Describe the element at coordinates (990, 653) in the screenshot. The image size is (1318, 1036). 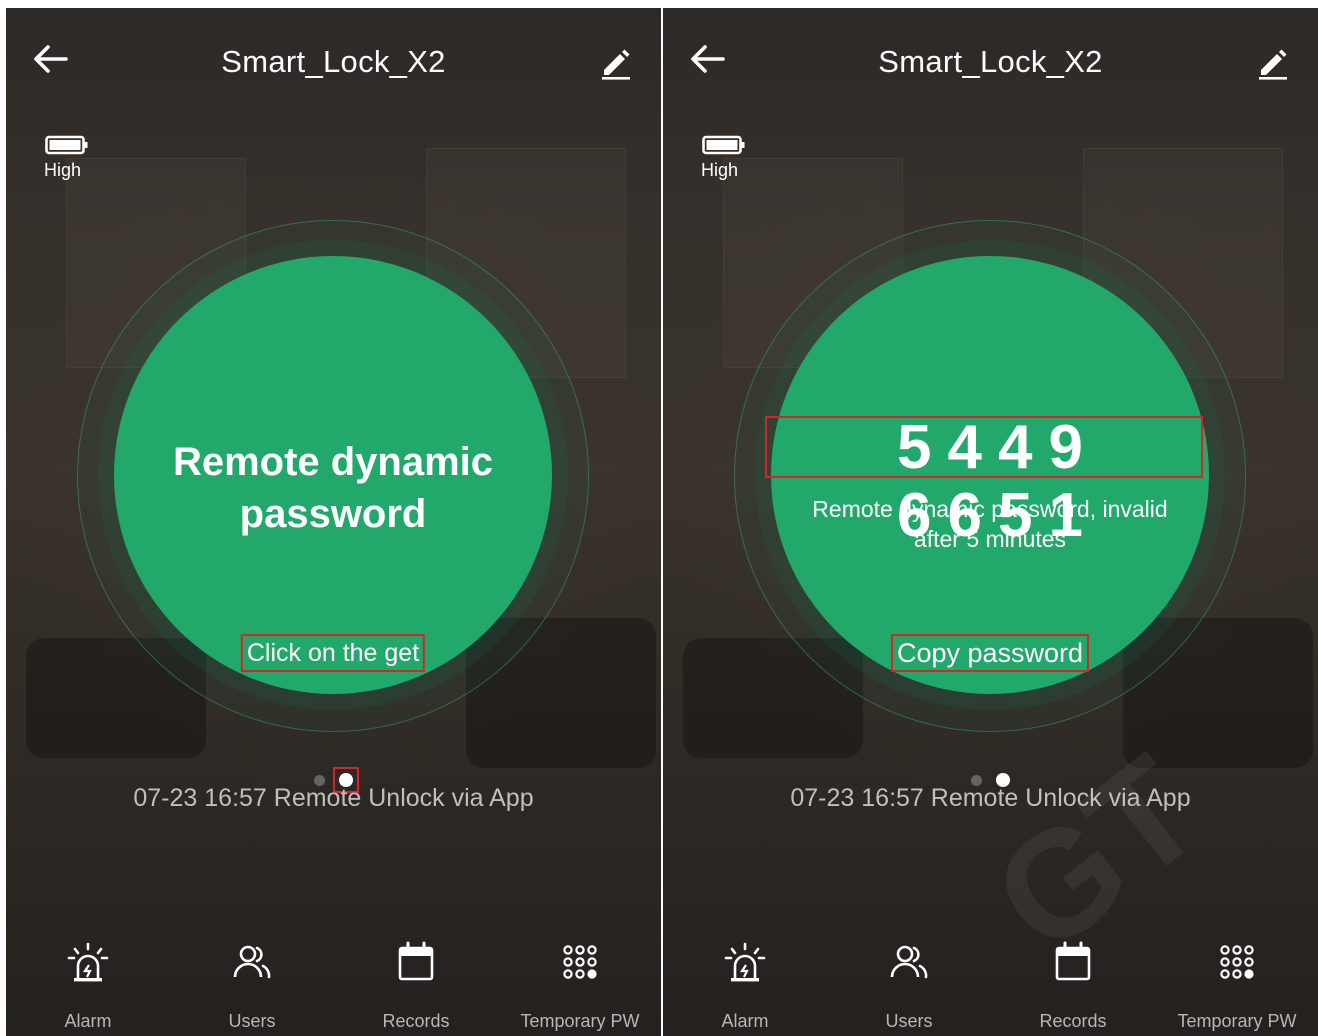
I see `copy-password-button: Copy password` at that location.